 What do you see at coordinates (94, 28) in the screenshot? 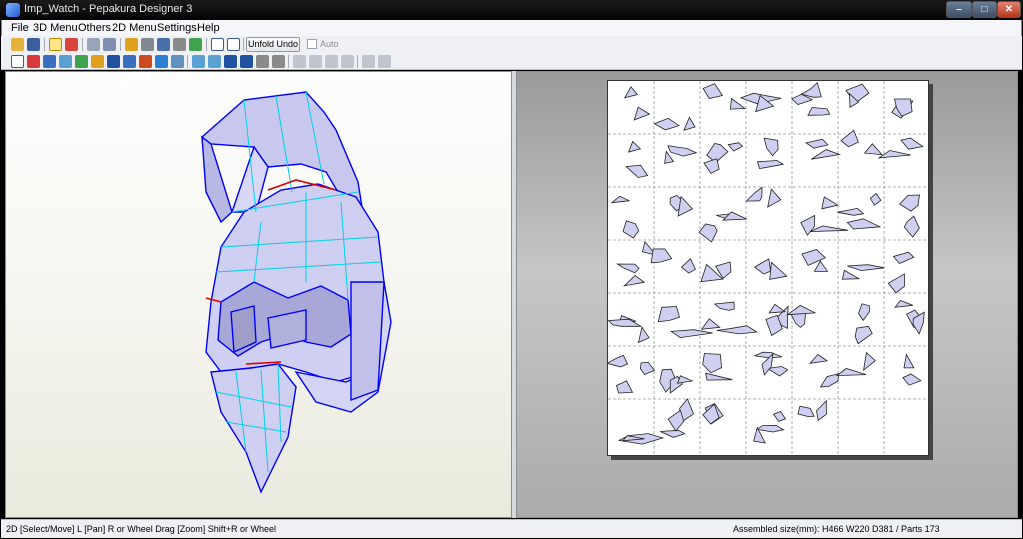
I see `menu-others: Others` at bounding box center [94, 28].